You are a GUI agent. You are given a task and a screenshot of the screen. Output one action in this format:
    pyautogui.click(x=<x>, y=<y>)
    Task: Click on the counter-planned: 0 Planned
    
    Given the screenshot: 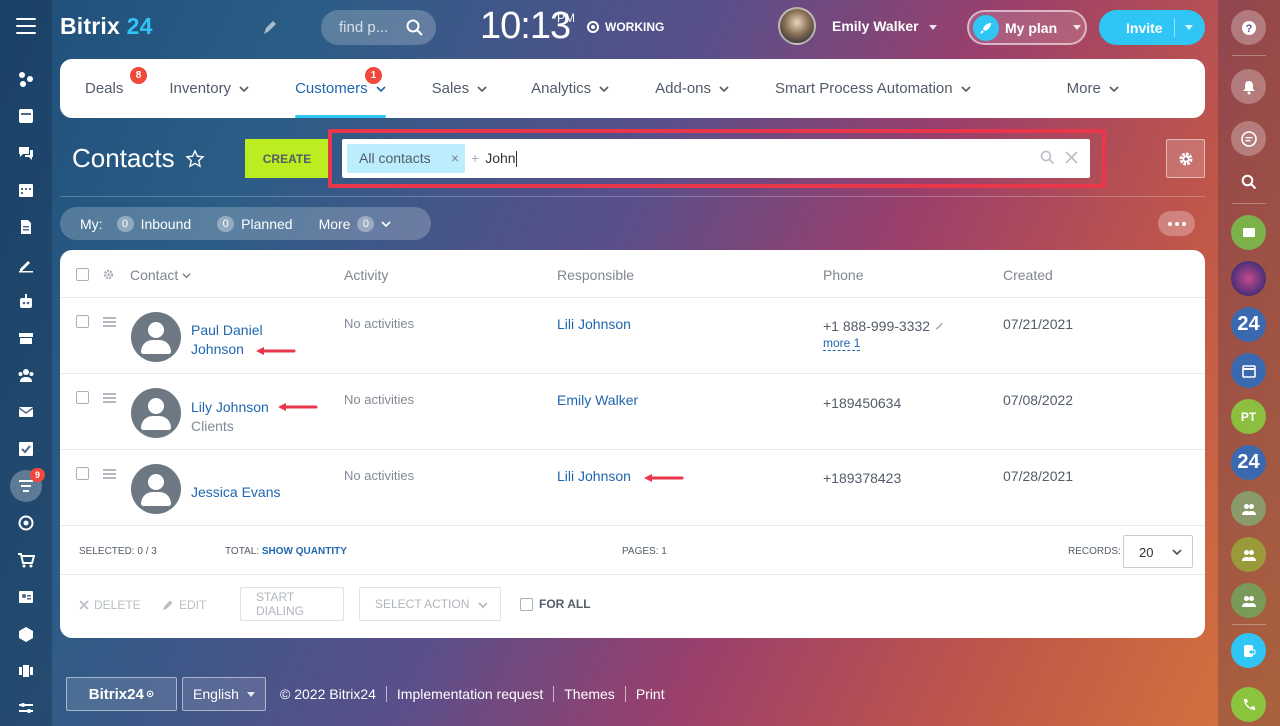 What is the action you would take?
    pyautogui.click(x=255, y=223)
    